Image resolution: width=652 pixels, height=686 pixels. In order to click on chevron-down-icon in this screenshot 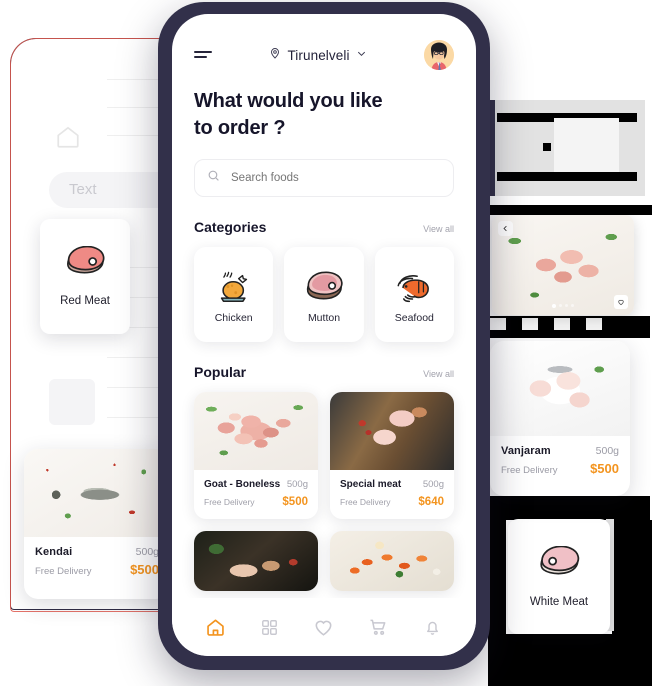, I will do `click(361, 55)`.